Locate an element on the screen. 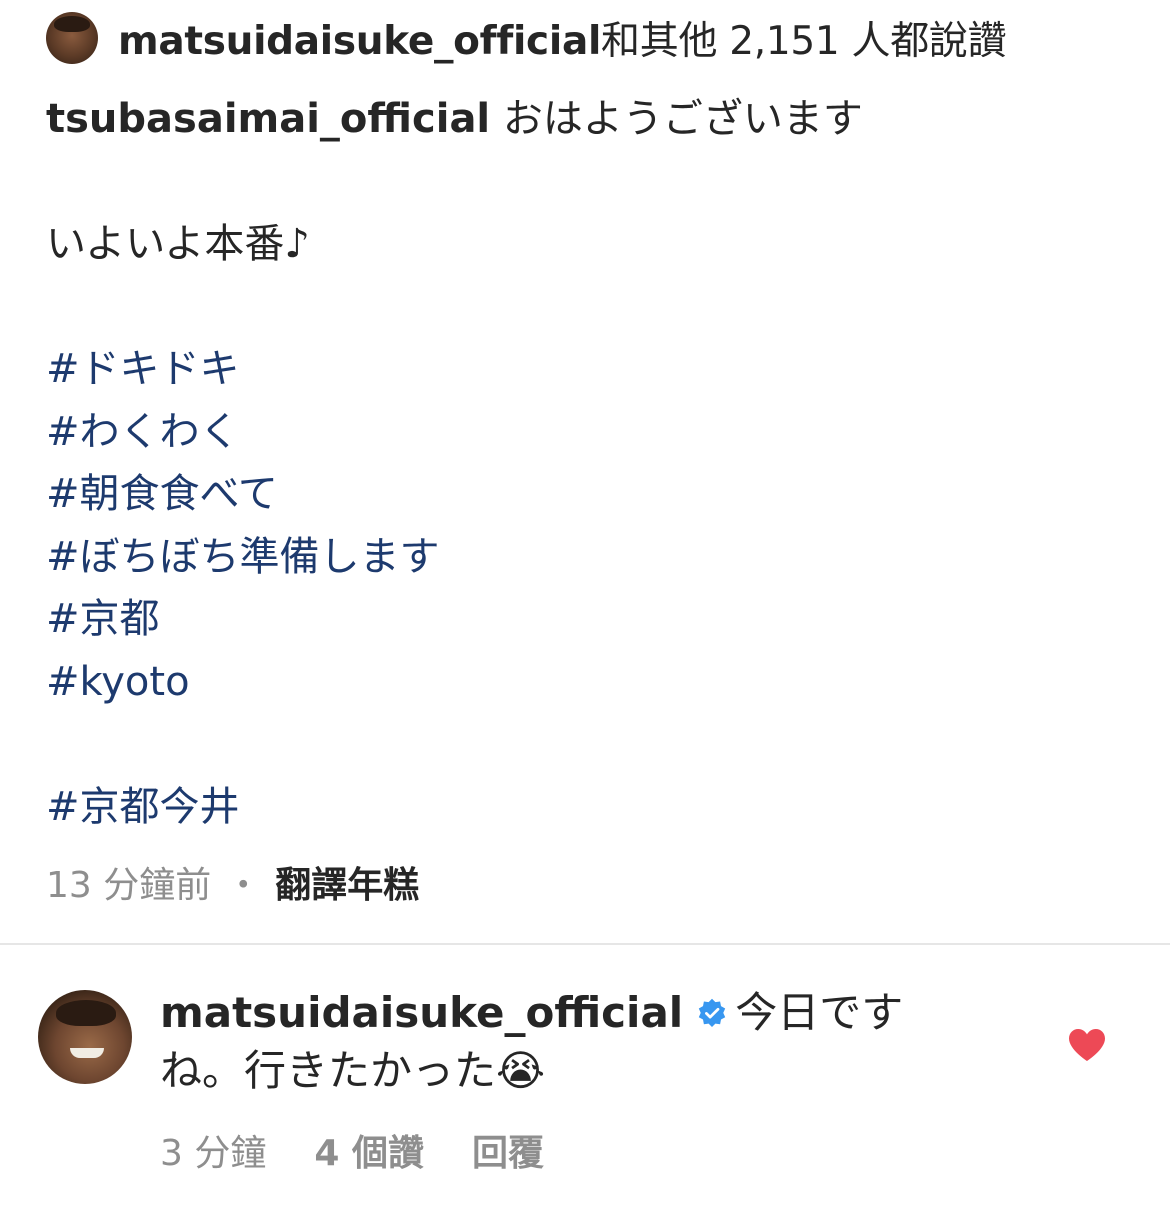 The width and height of the screenshot is (1170, 1224). translate-button: 翻譯年糕 is located at coordinates (347, 885).